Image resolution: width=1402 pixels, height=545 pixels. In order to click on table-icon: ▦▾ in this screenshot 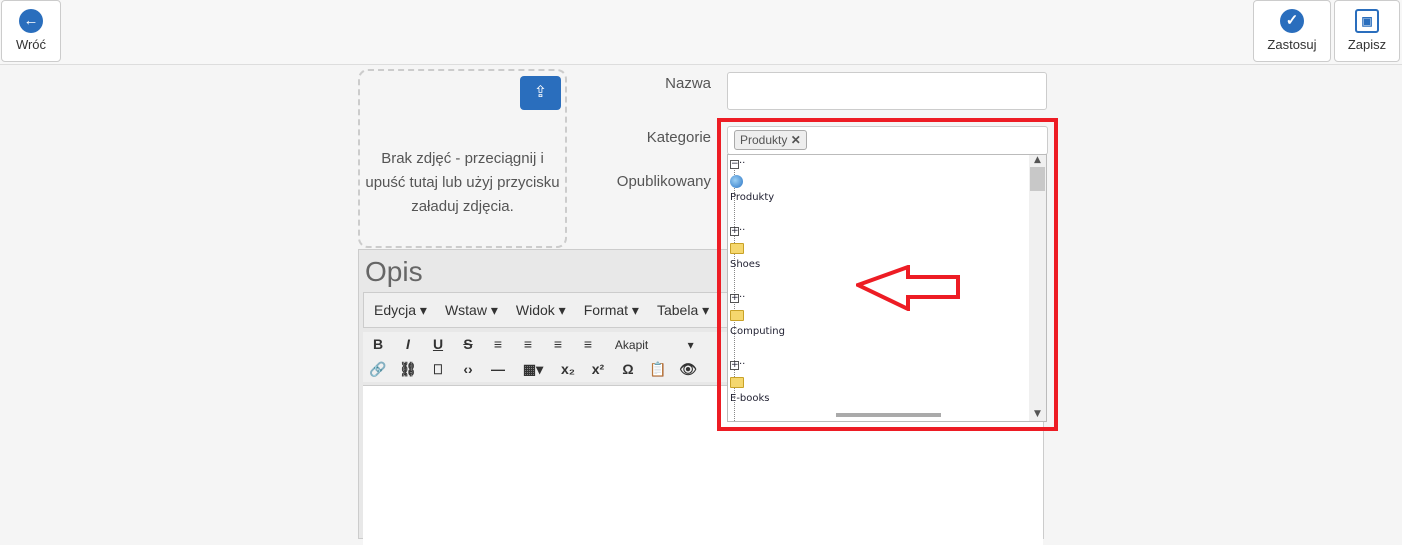, I will do `click(533, 369)`.